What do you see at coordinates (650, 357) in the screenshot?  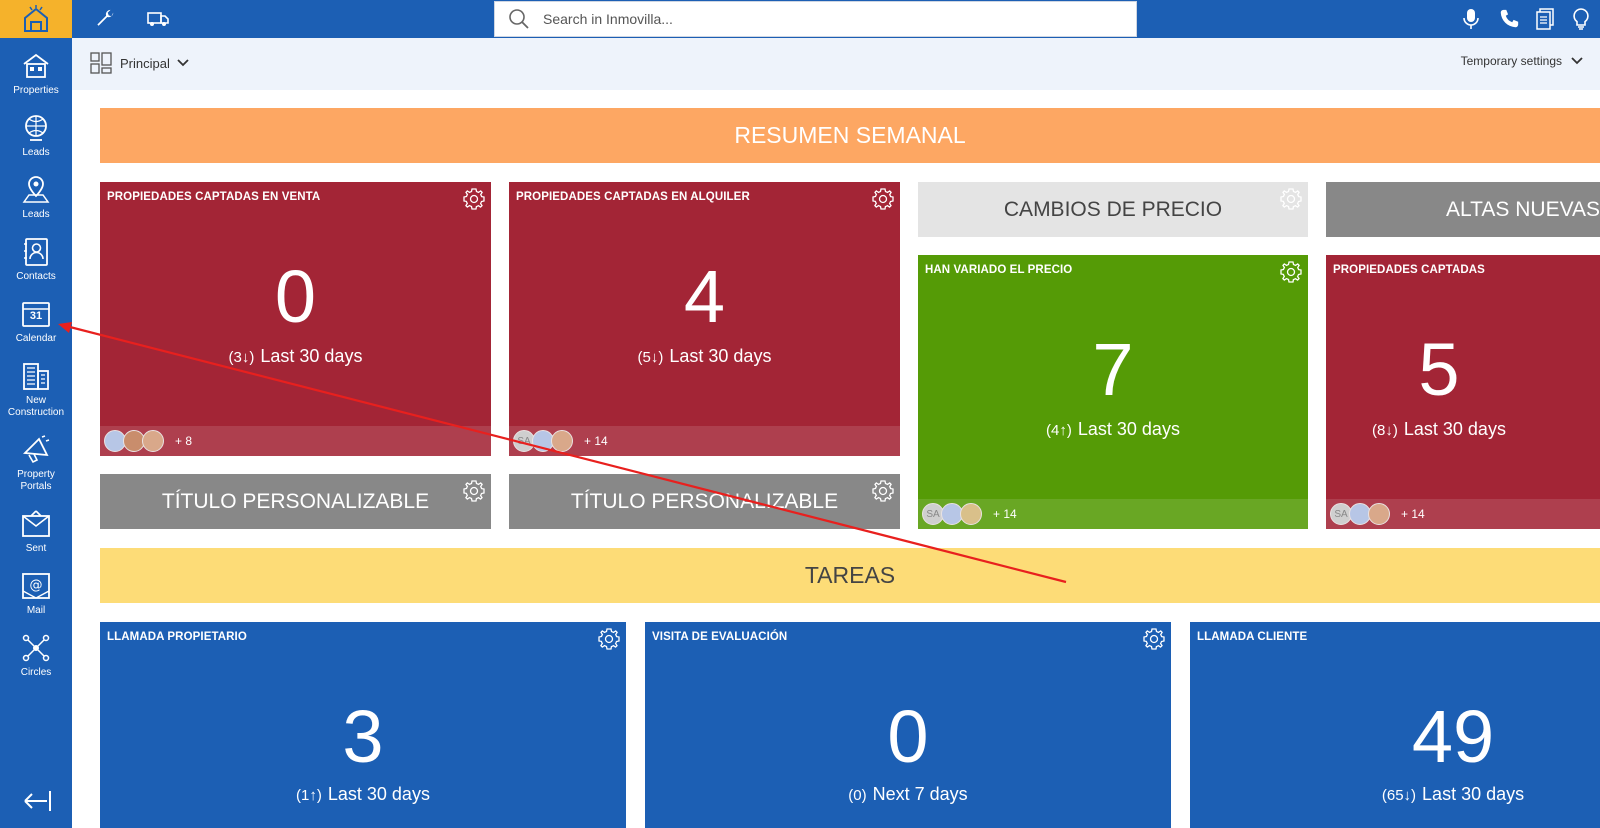 I see `tile-delta: (5↓)` at bounding box center [650, 357].